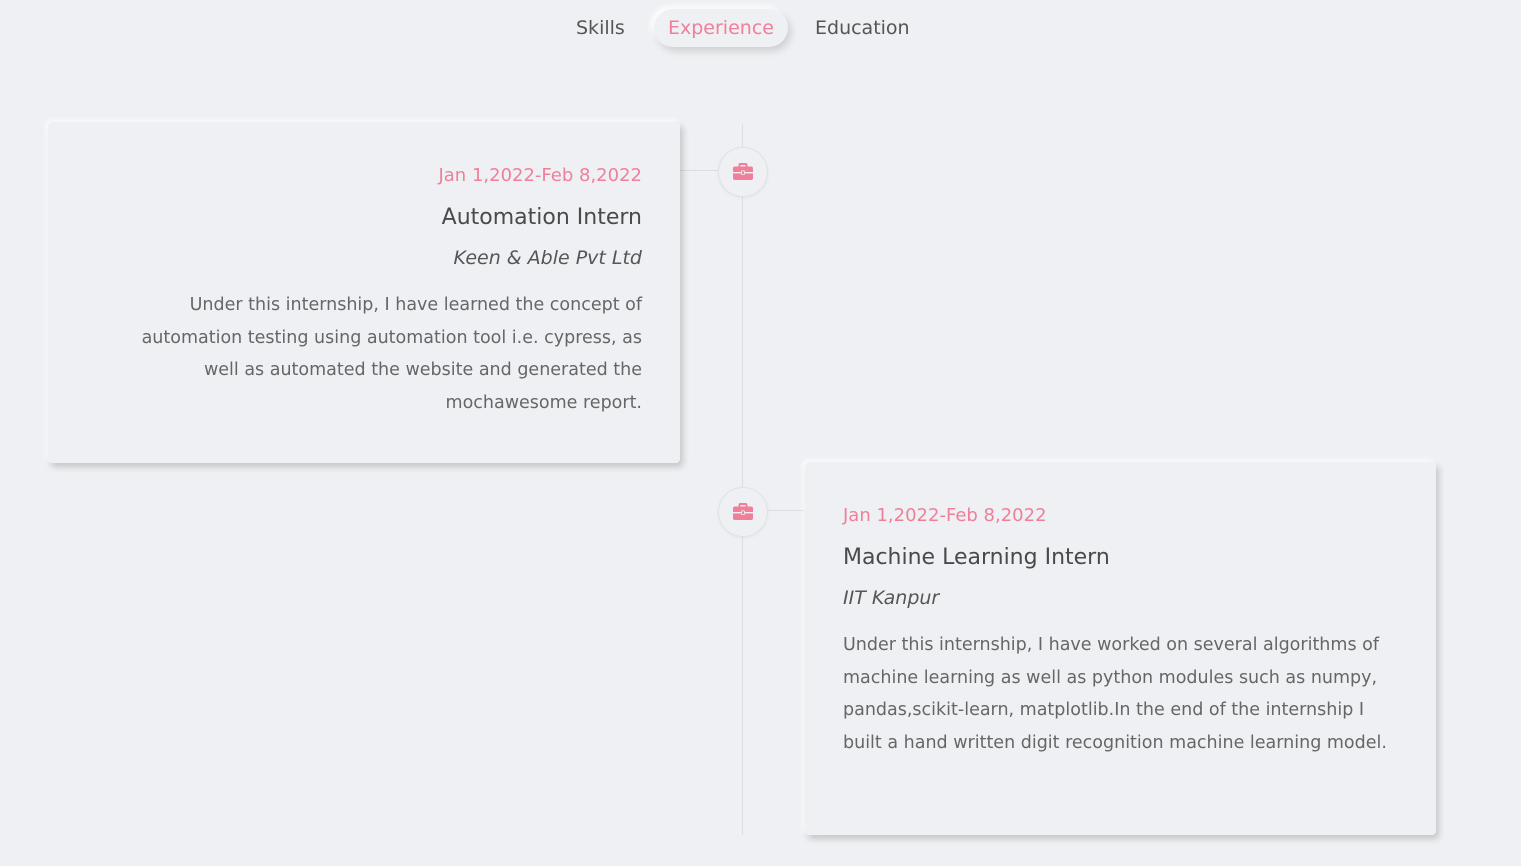 Image resolution: width=1521 pixels, height=866 pixels. I want to click on tab-education: Education, so click(862, 28).